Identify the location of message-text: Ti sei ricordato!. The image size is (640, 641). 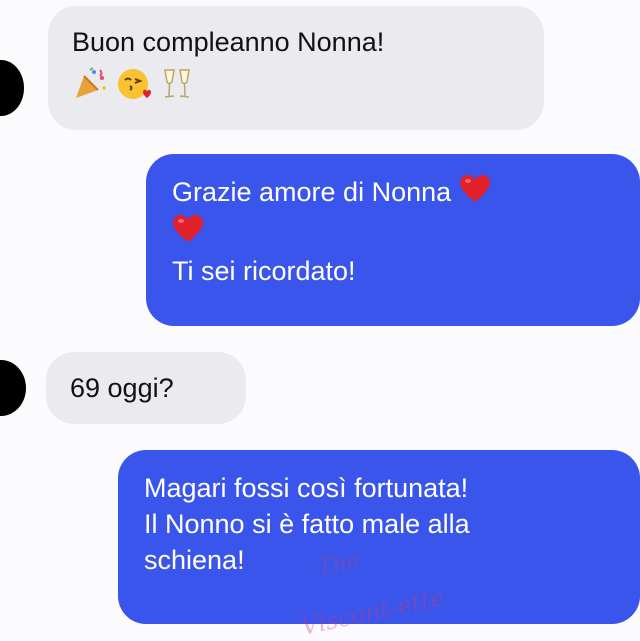
(264, 270).